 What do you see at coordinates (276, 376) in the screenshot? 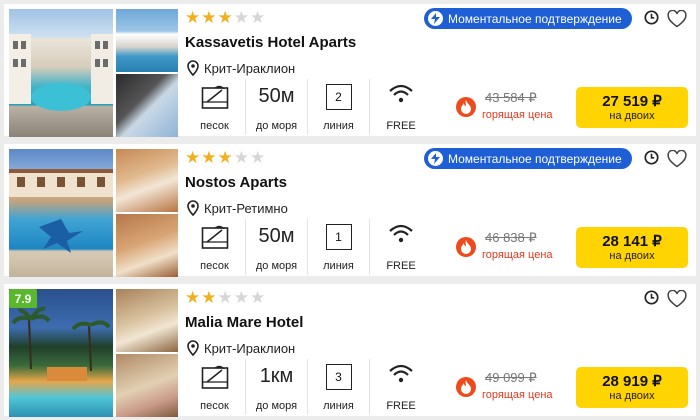
I see `distance-value: 1км` at bounding box center [276, 376].